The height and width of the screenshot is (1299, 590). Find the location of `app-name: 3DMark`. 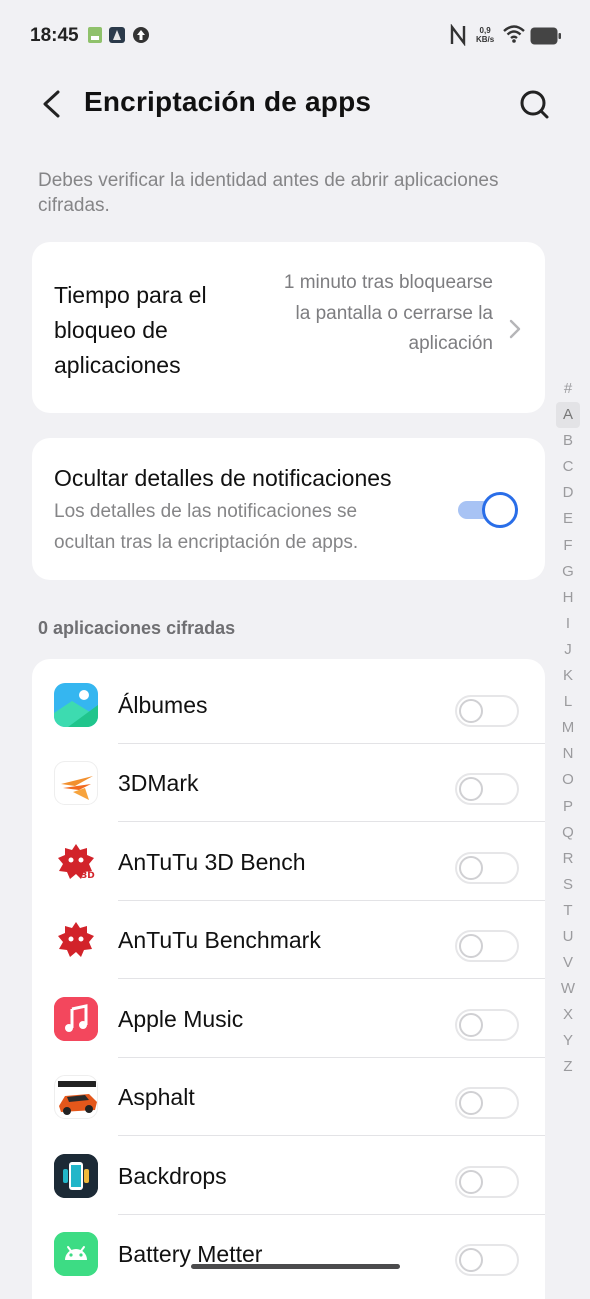

app-name: 3DMark is located at coordinates (158, 783).